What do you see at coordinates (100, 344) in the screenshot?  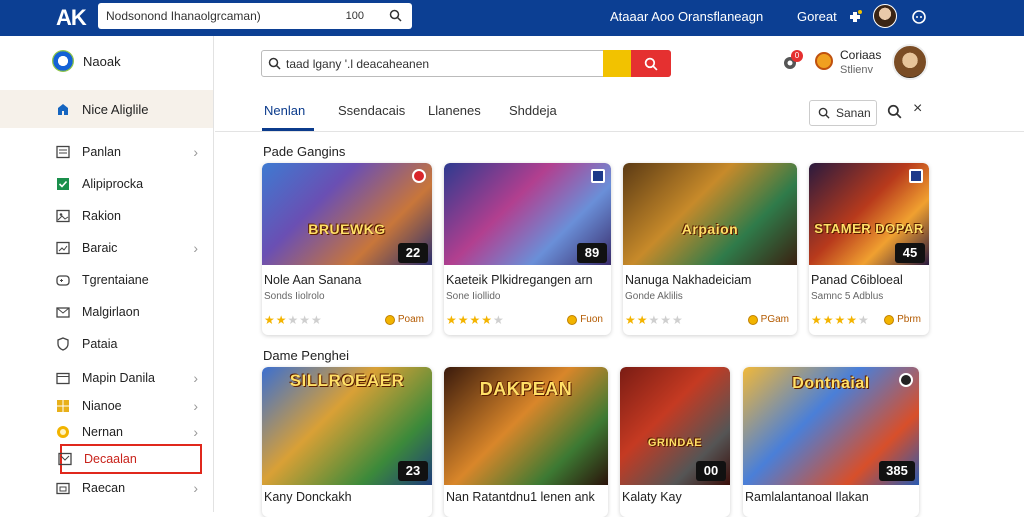 I see `sidebar-item-label: Pataia` at bounding box center [100, 344].